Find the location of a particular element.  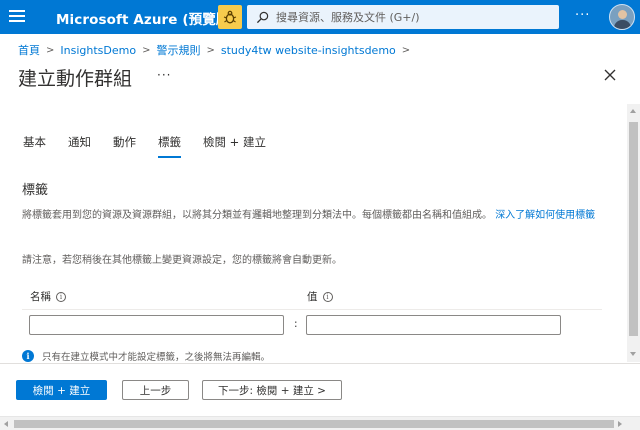

breadcrumb-alert-rules: 警示規則 is located at coordinates (178, 50).